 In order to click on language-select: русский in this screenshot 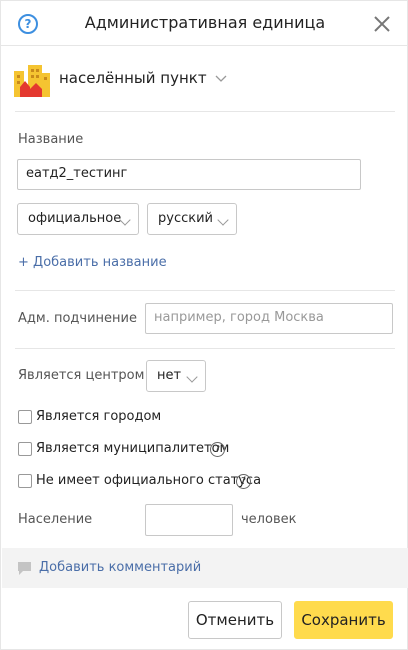, I will do `click(192, 219)`.